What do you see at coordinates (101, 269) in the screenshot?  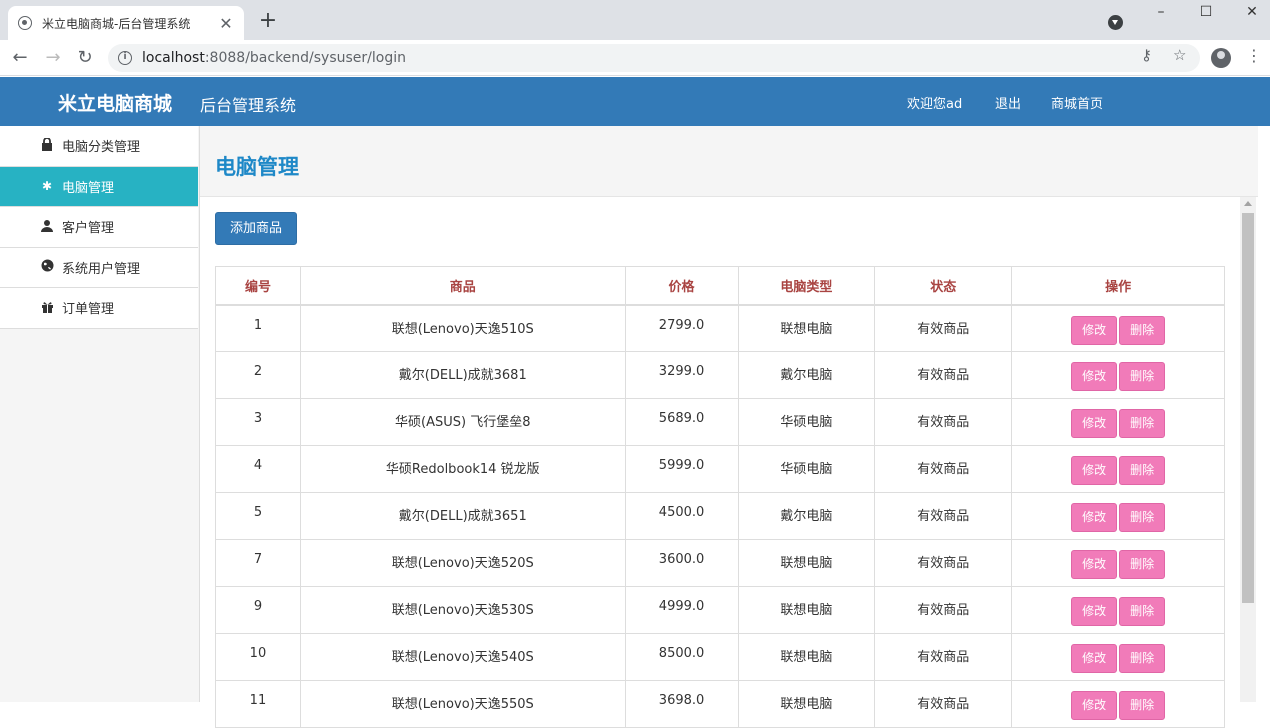 I see `sidebar-item-label: 系统用户管理` at bounding box center [101, 269].